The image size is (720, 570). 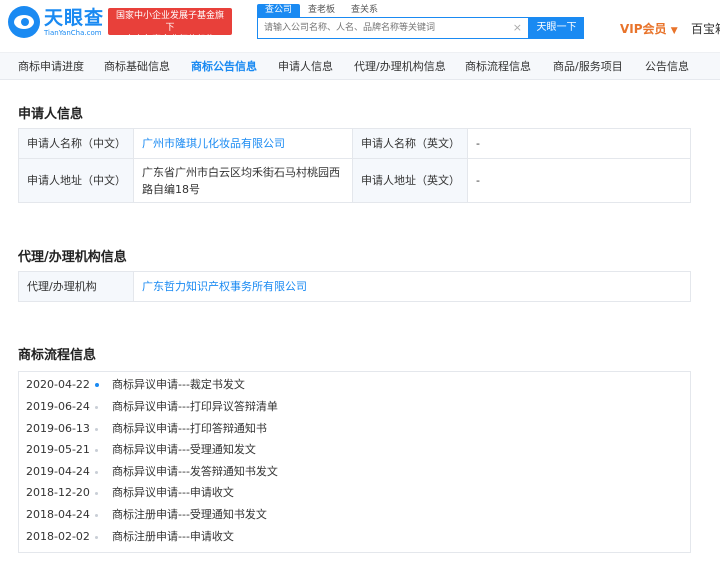 I want to click on timeline-item: 2018-12-20 商标异议申请---申请收文, so click(x=354, y=493).